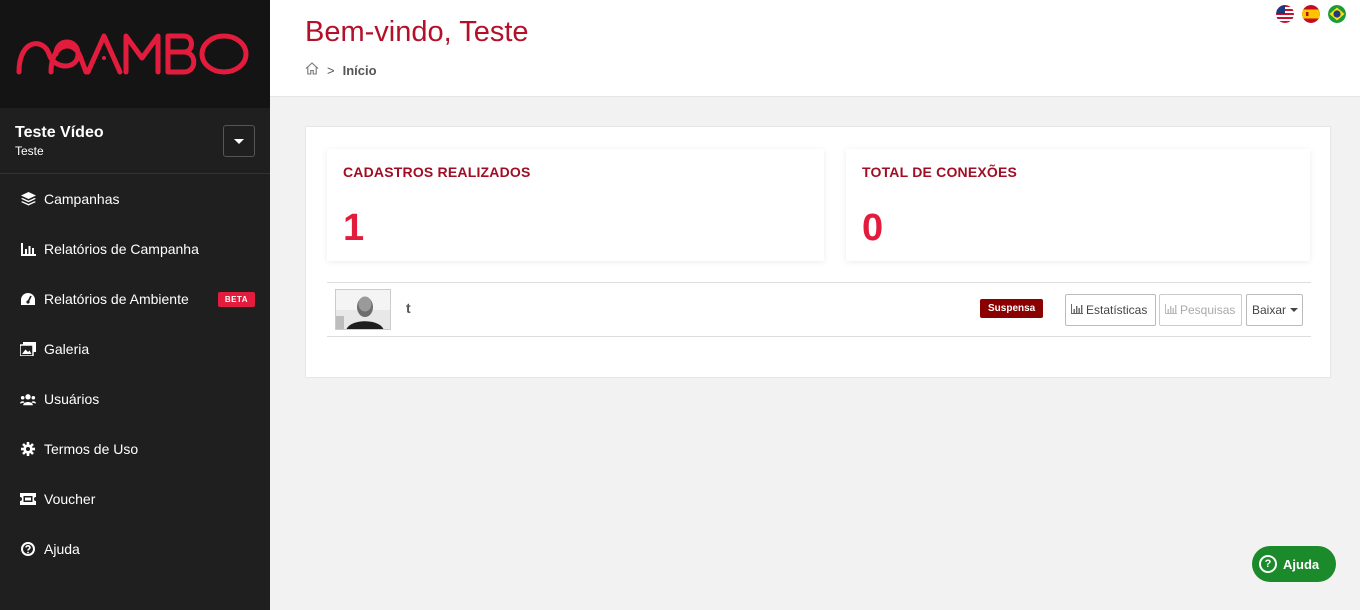 This screenshot has height=610, width=1360. Describe the element at coordinates (341, 70) in the screenshot. I see `breadcrumb: > Início` at that location.